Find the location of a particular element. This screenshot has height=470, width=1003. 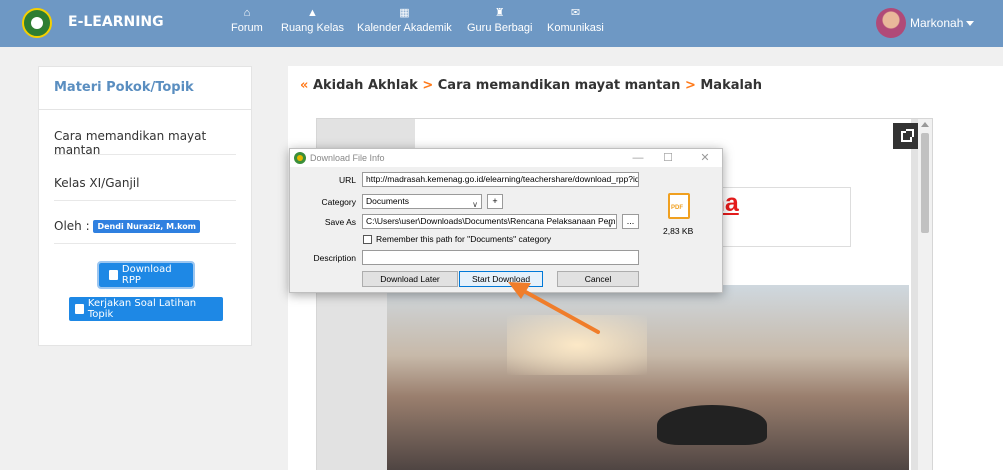

author-row: Oleh : Dendi Nuraziz, M.kom is located at coordinates (127, 226).